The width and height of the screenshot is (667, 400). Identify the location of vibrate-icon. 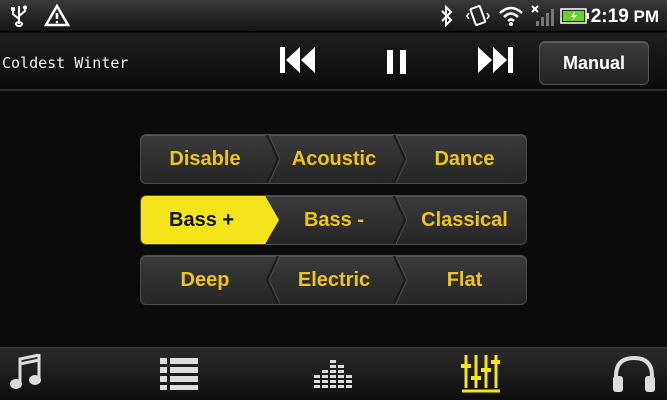
(478, 15).